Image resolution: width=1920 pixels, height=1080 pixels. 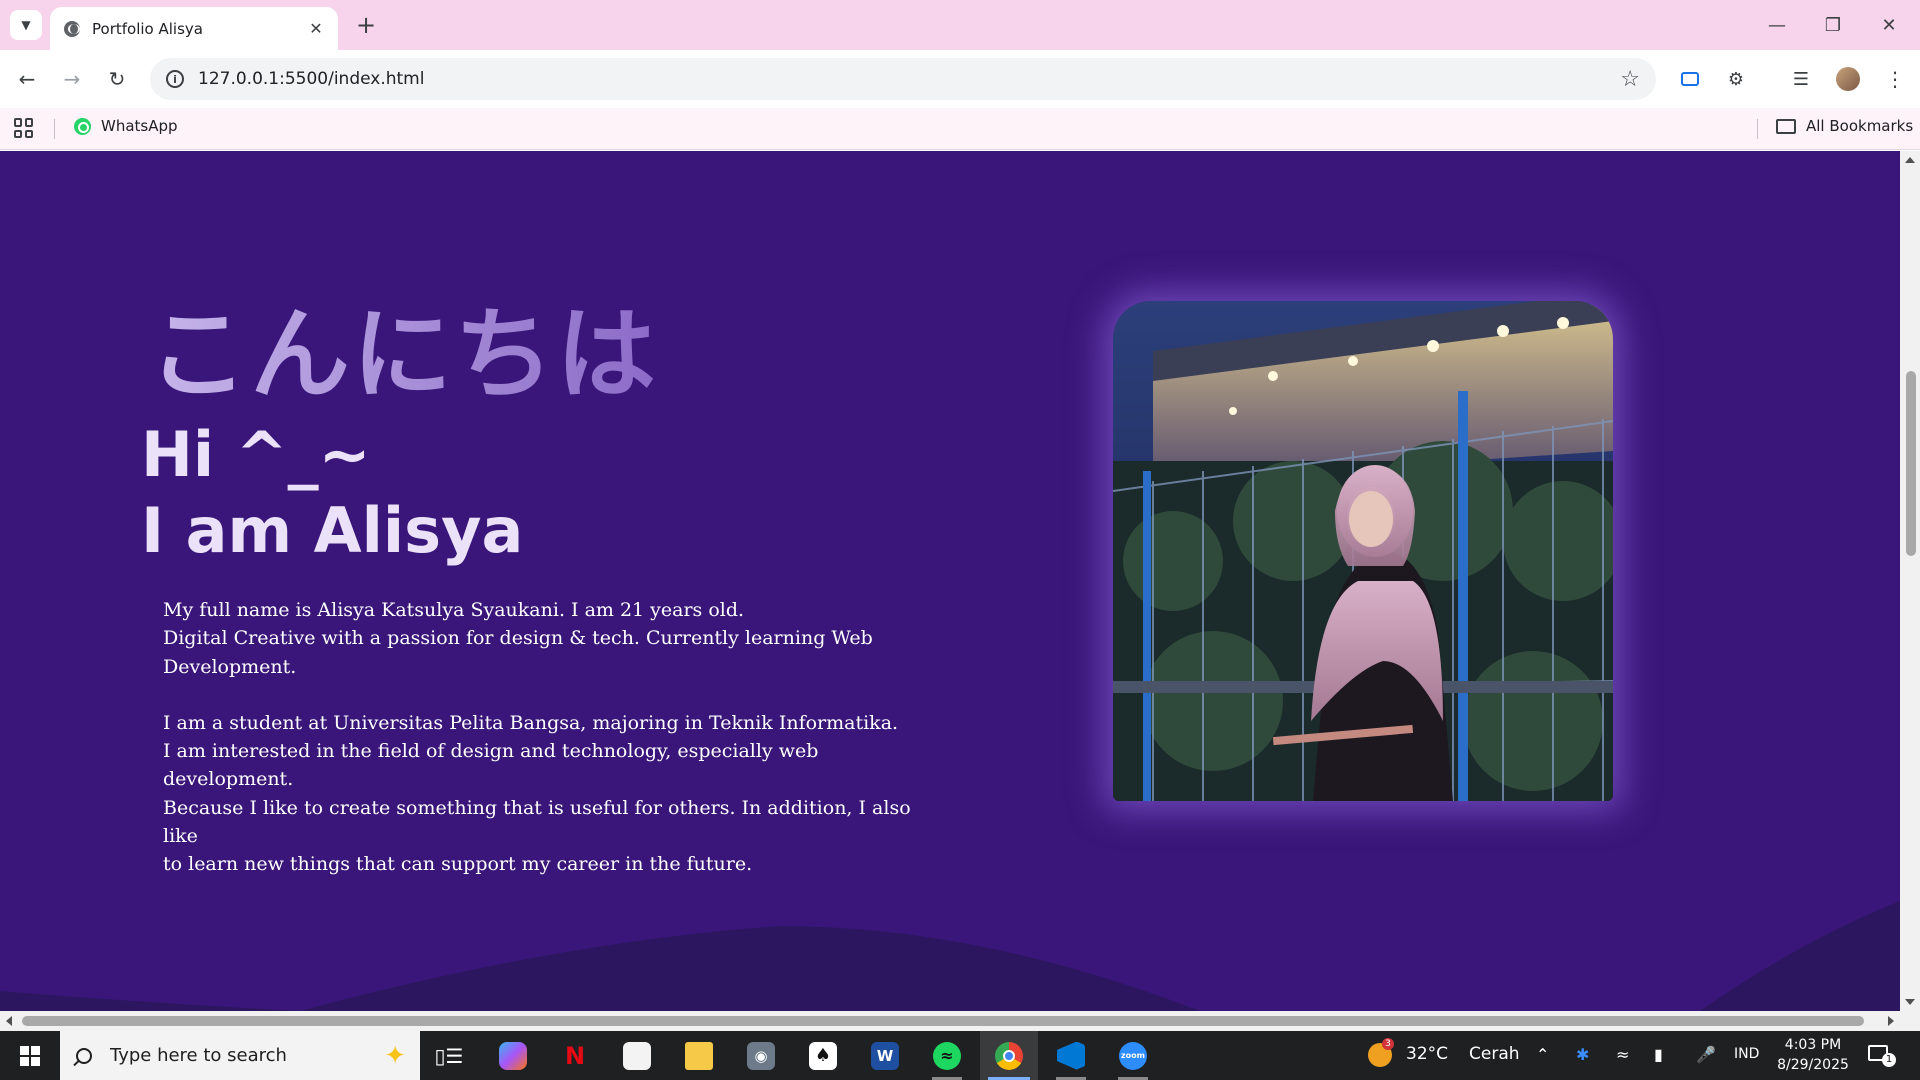 What do you see at coordinates (1427, 1054) in the screenshot?
I see `weather-temp: 32°C` at bounding box center [1427, 1054].